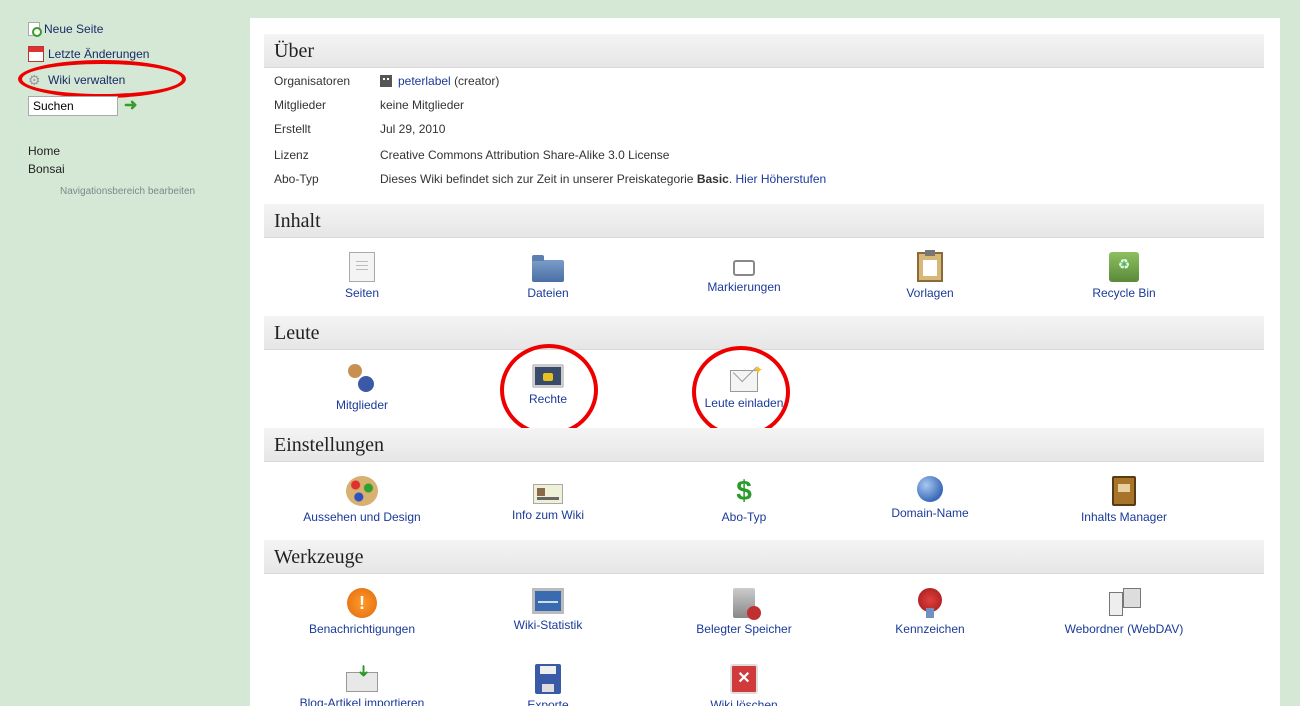 The width and height of the screenshot is (1300, 706). I want to click on about-label: Lizenz, so click(291, 155).